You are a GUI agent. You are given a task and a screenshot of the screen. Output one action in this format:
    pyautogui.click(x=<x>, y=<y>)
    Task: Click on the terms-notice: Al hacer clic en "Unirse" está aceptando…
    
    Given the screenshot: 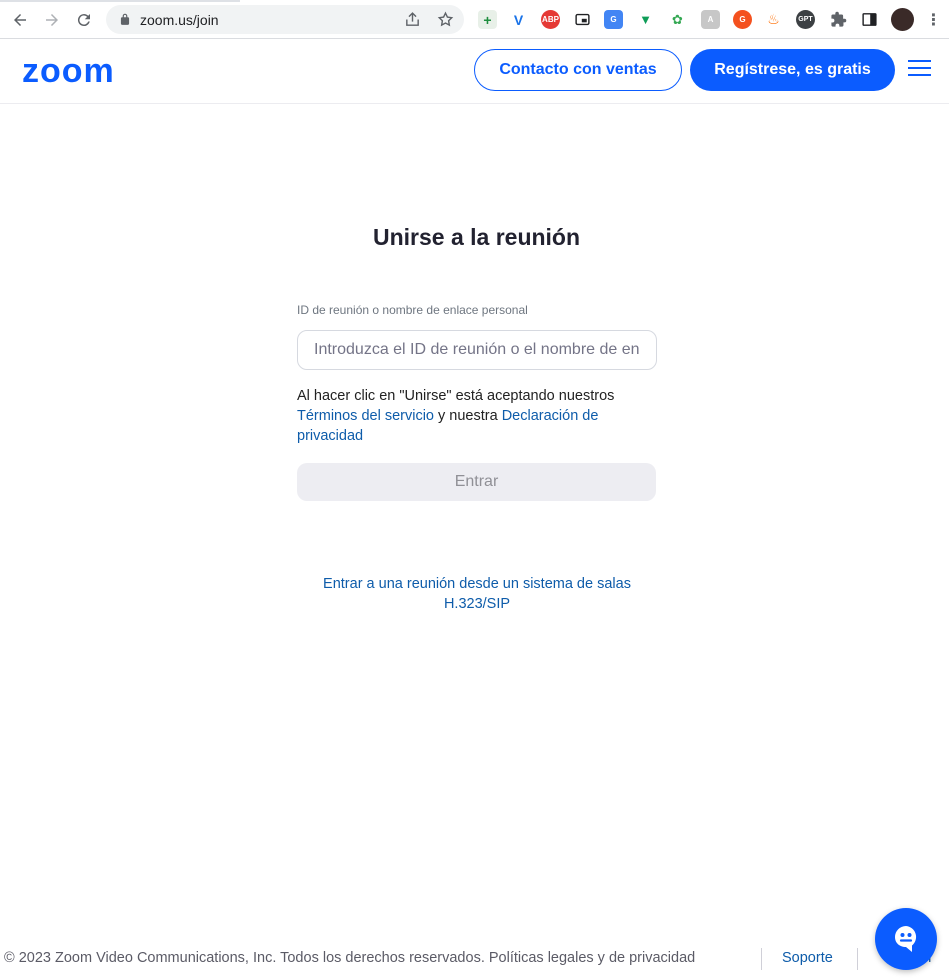 What is the action you would take?
    pyautogui.click(x=477, y=416)
    